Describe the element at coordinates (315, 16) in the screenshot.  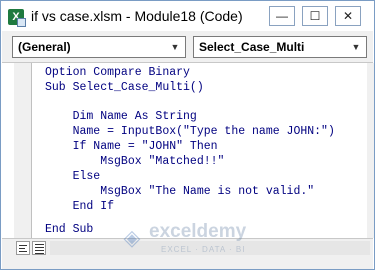
I see `maximize-button: ☐` at that location.